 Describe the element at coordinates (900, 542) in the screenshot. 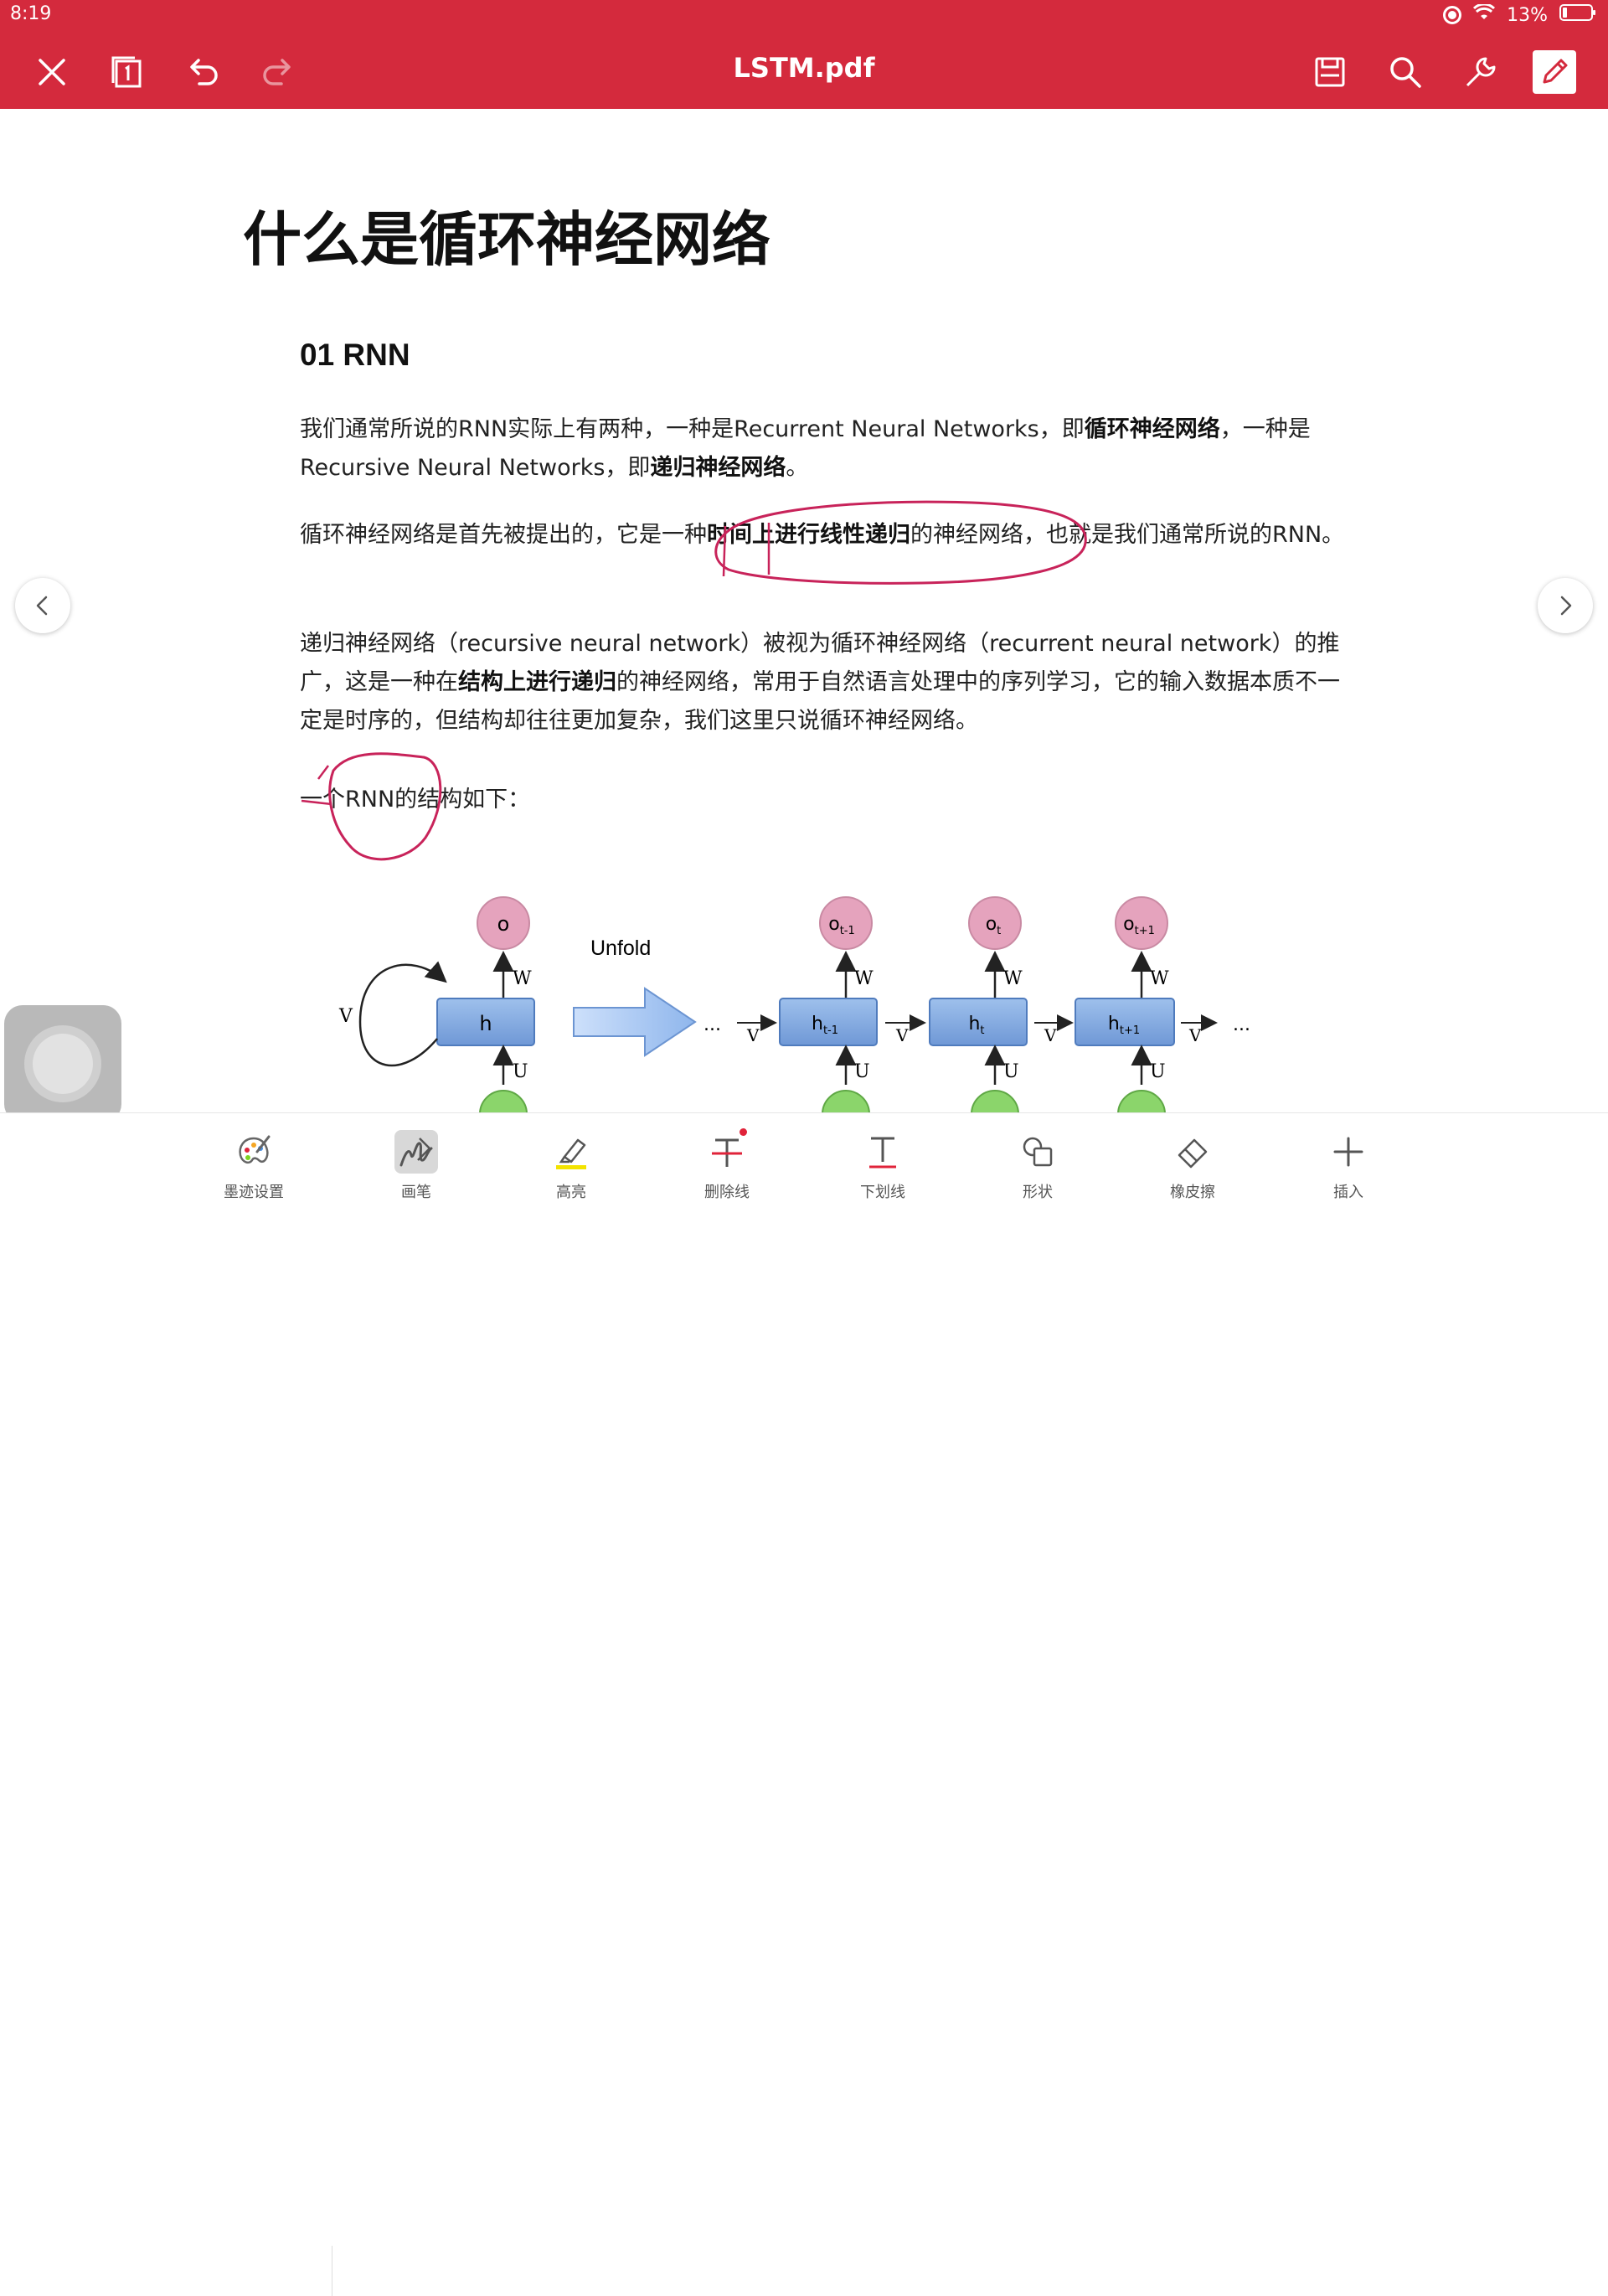

I see `ink-ellipse-annotation` at that location.